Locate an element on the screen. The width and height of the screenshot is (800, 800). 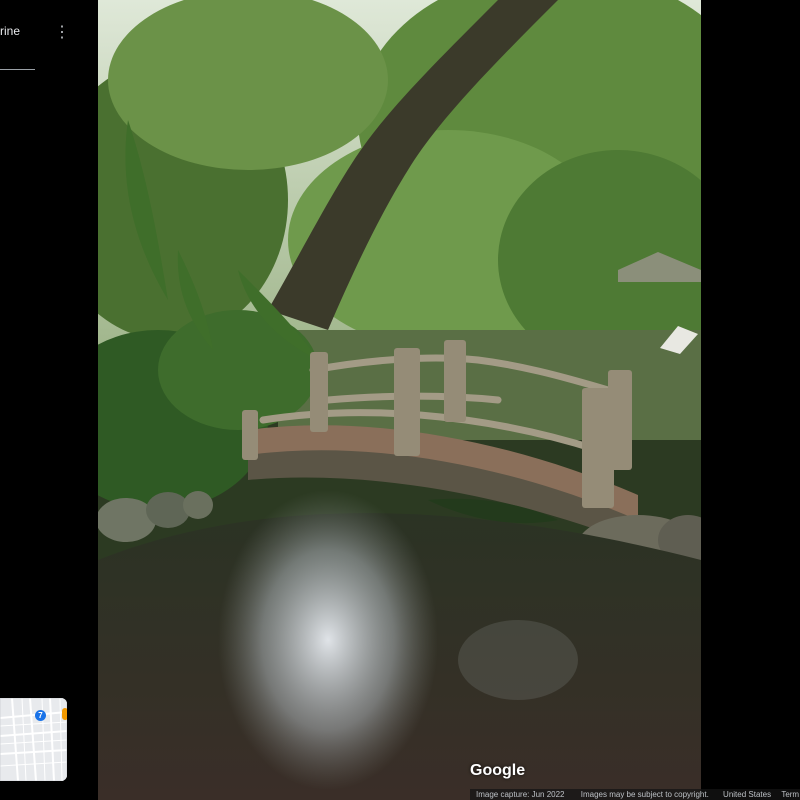
image-capture-date: Image capture: Jun 2022 is located at coordinates (520, 794).